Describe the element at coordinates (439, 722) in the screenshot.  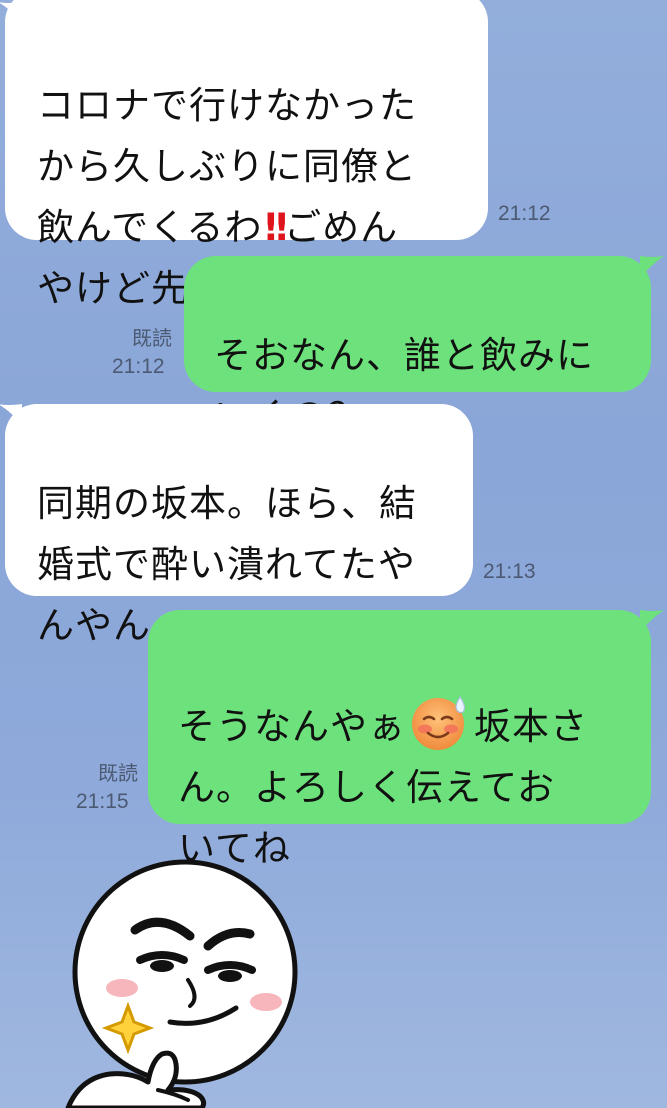
I see `sweat-smile-emoji` at that location.